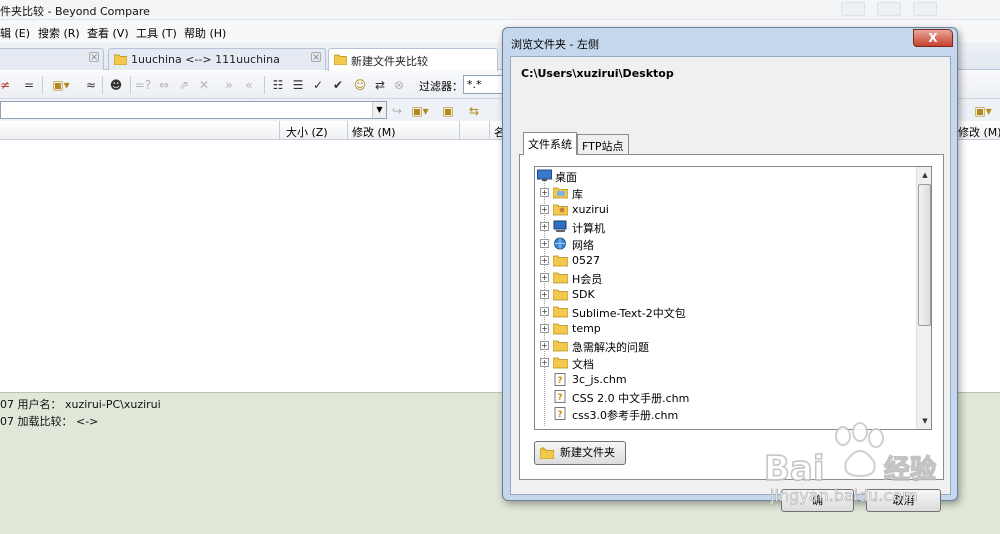  What do you see at coordinates (889, 9) in the screenshot?
I see `maximize-button` at bounding box center [889, 9].